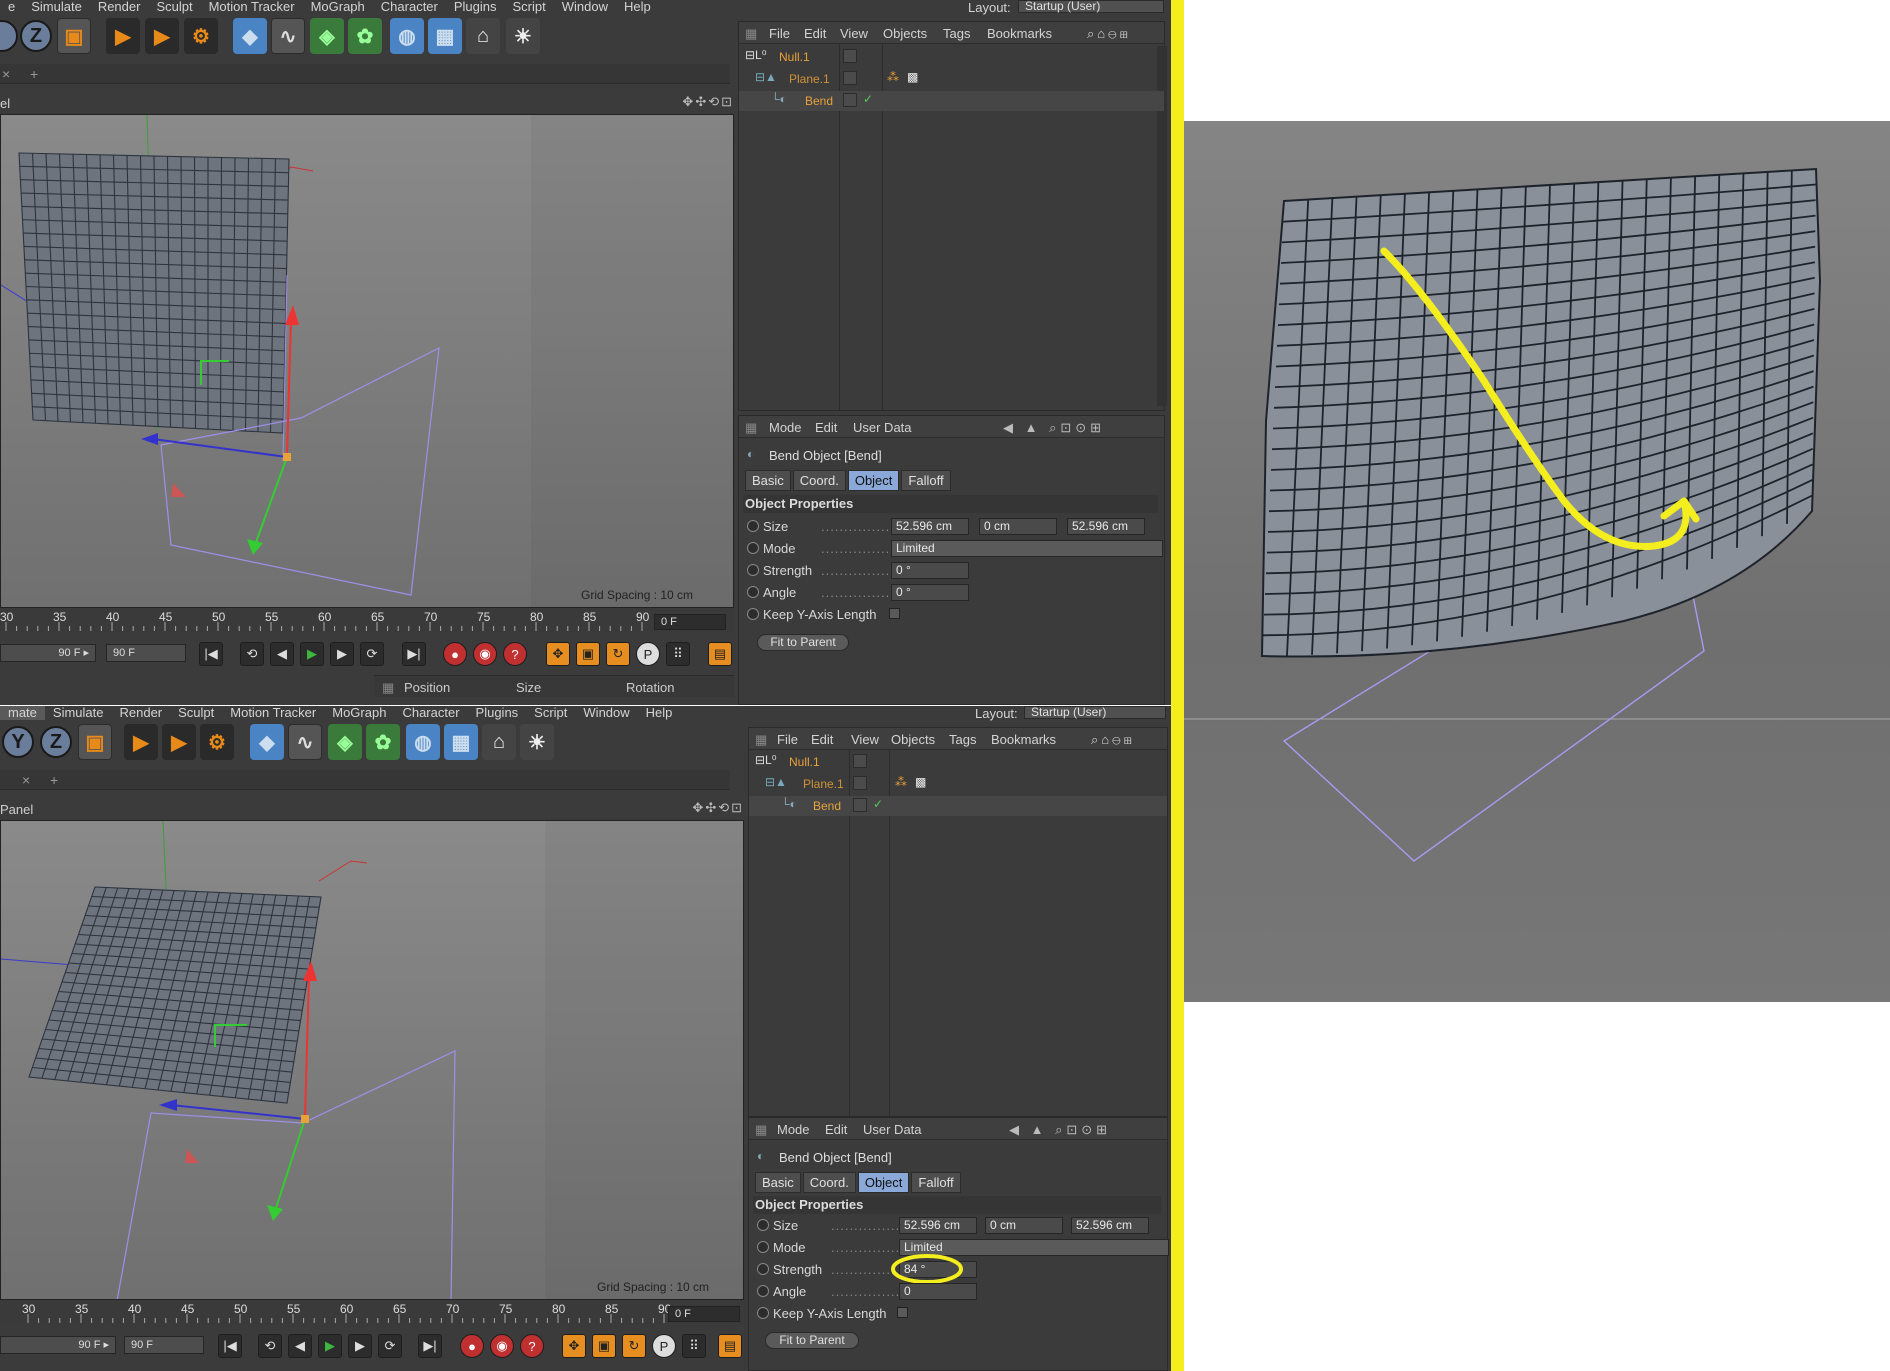  I want to click on fit-to-parent-button: Fit to Parent, so click(812, 1340).